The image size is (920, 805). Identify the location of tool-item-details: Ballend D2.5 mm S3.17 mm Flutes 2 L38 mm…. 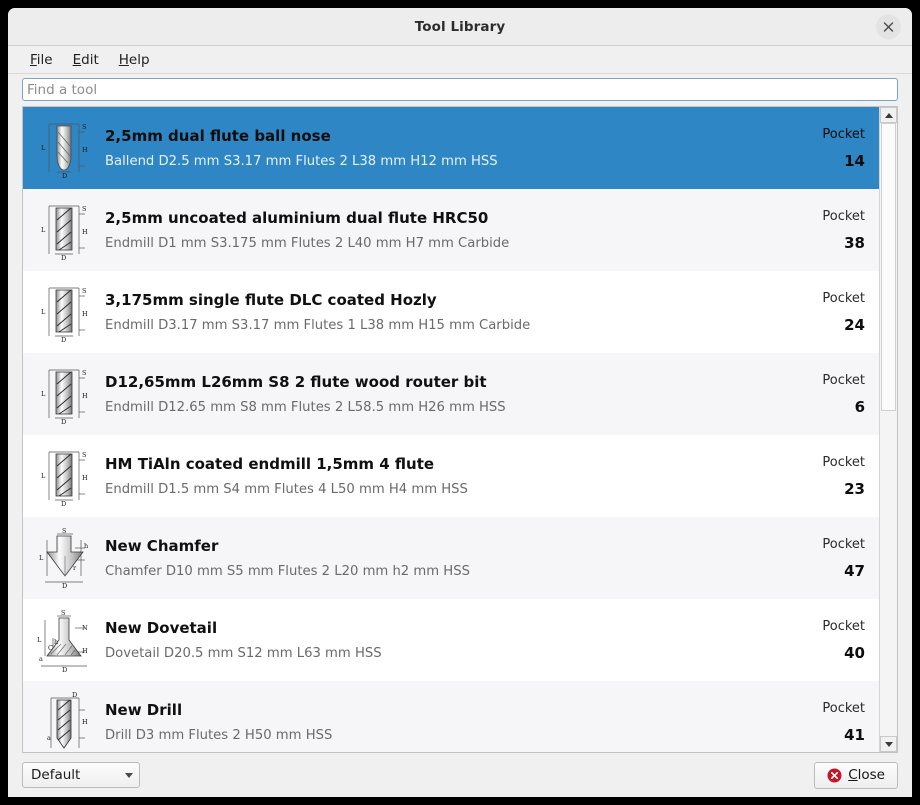
(301, 161).